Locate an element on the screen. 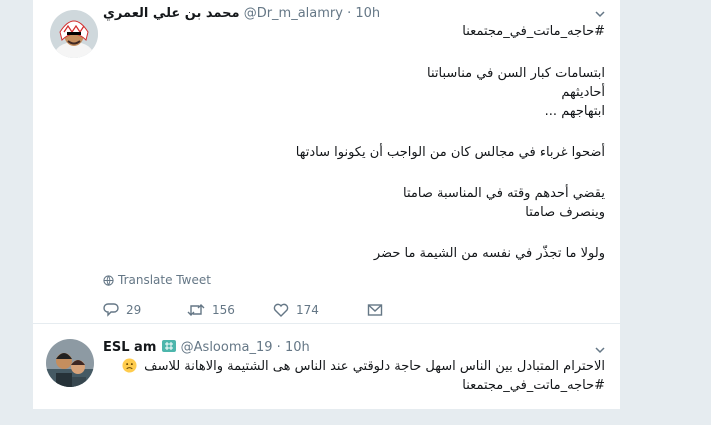  dm-icon is located at coordinates (375, 310).